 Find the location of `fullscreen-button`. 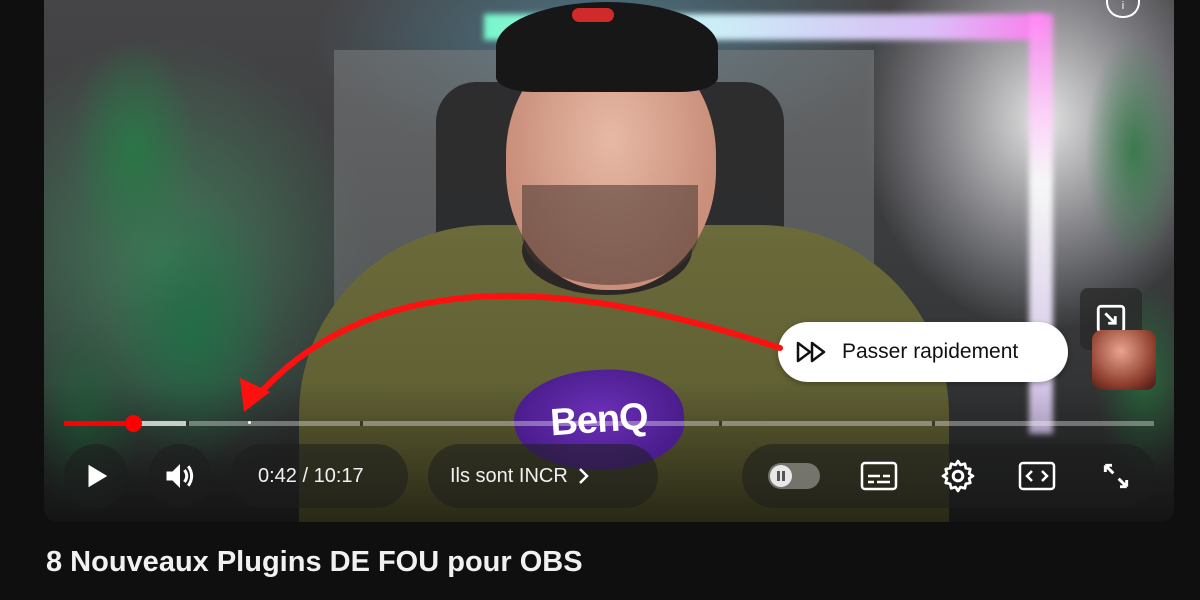

fullscreen-button is located at coordinates (1116, 476).